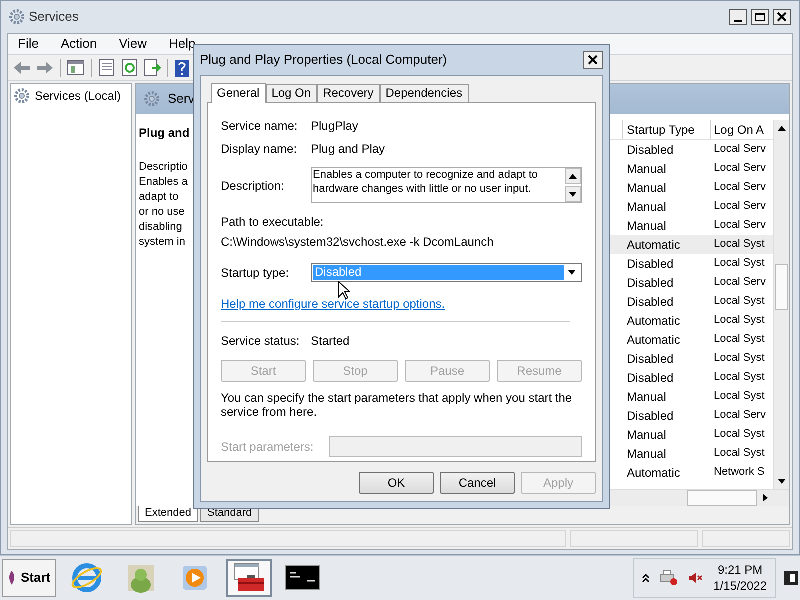 The height and width of the screenshot is (600, 800). I want to click on service-title: Plug and, so click(164, 133).